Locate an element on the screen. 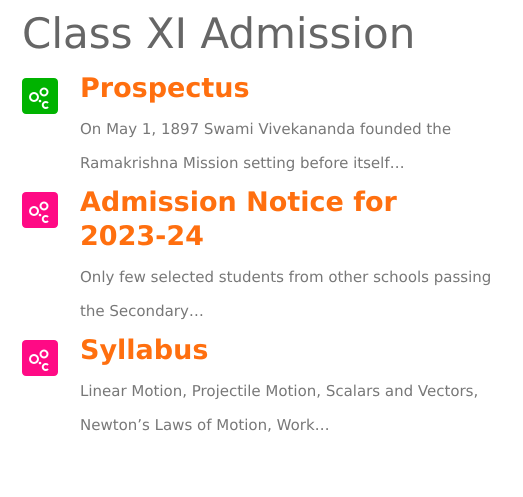 The image size is (523, 497). item-heading-link: Prospectus is located at coordinates (280, 89).